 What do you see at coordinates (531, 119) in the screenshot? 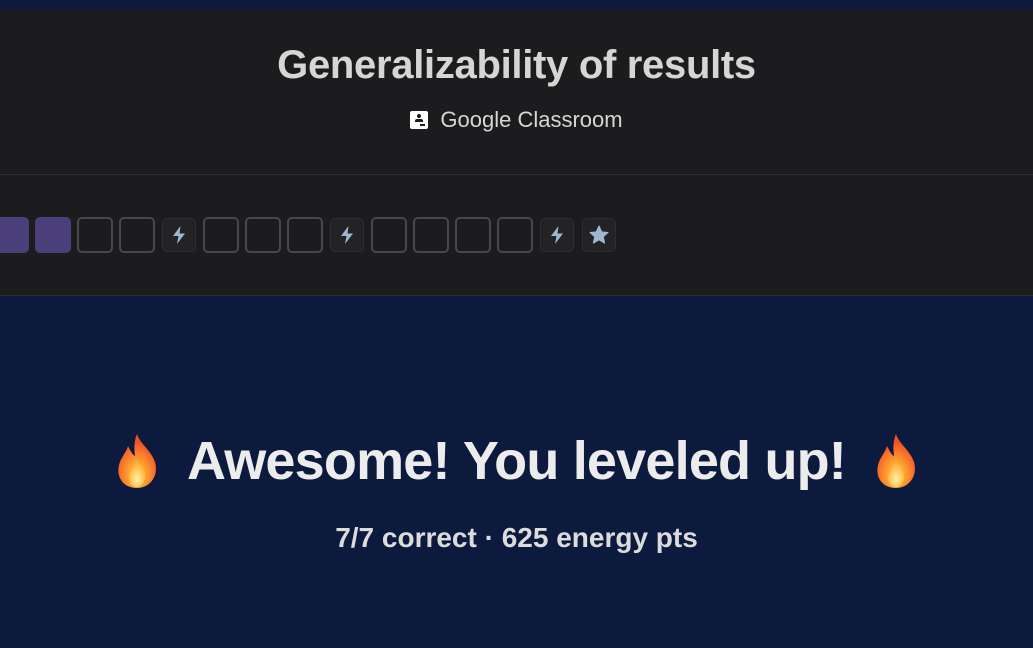
I see `google-classroom-label: Google Classroom` at bounding box center [531, 119].